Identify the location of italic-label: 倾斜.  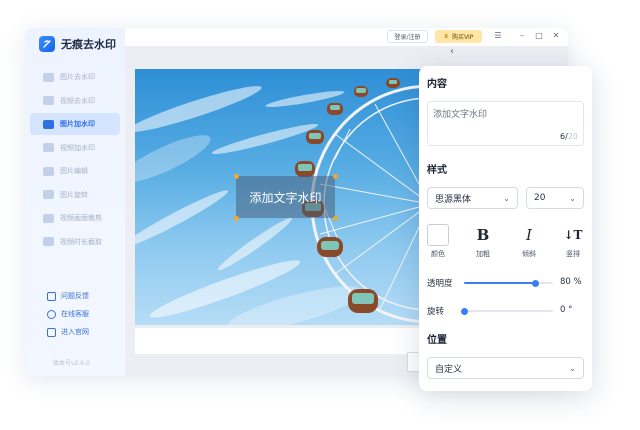
(529, 254).